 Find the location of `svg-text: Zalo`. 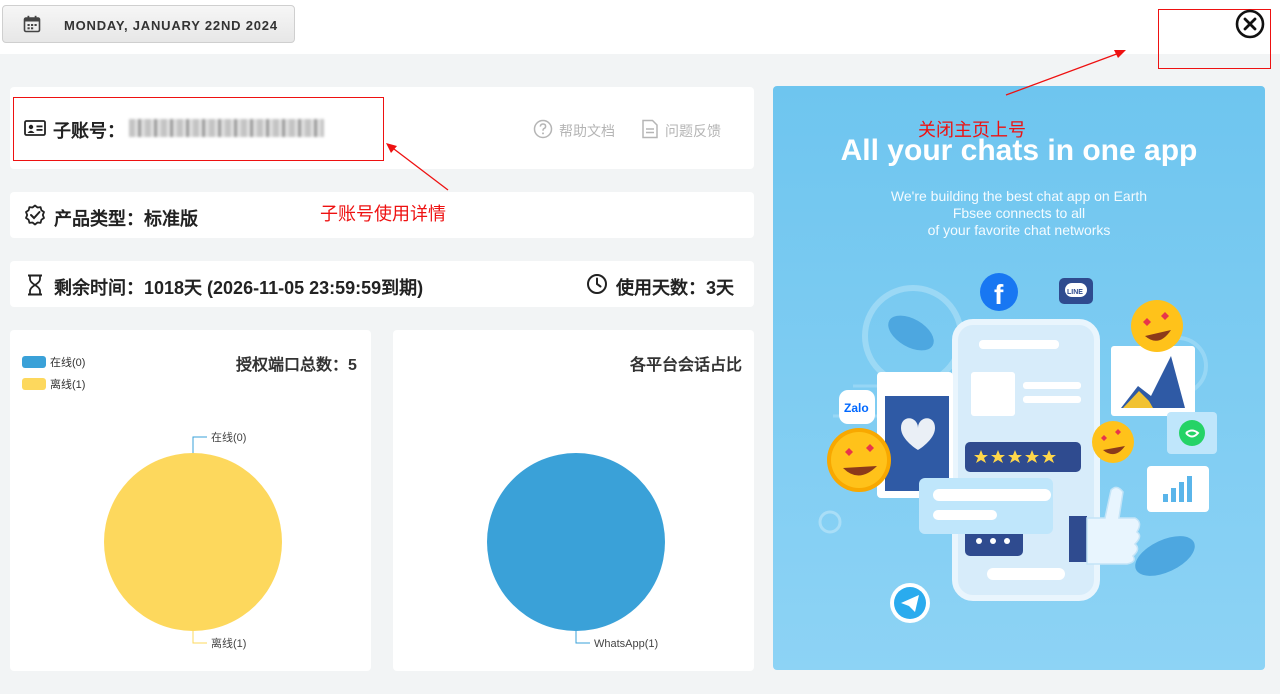

svg-text: Zalo is located at coordinates (856, 408).